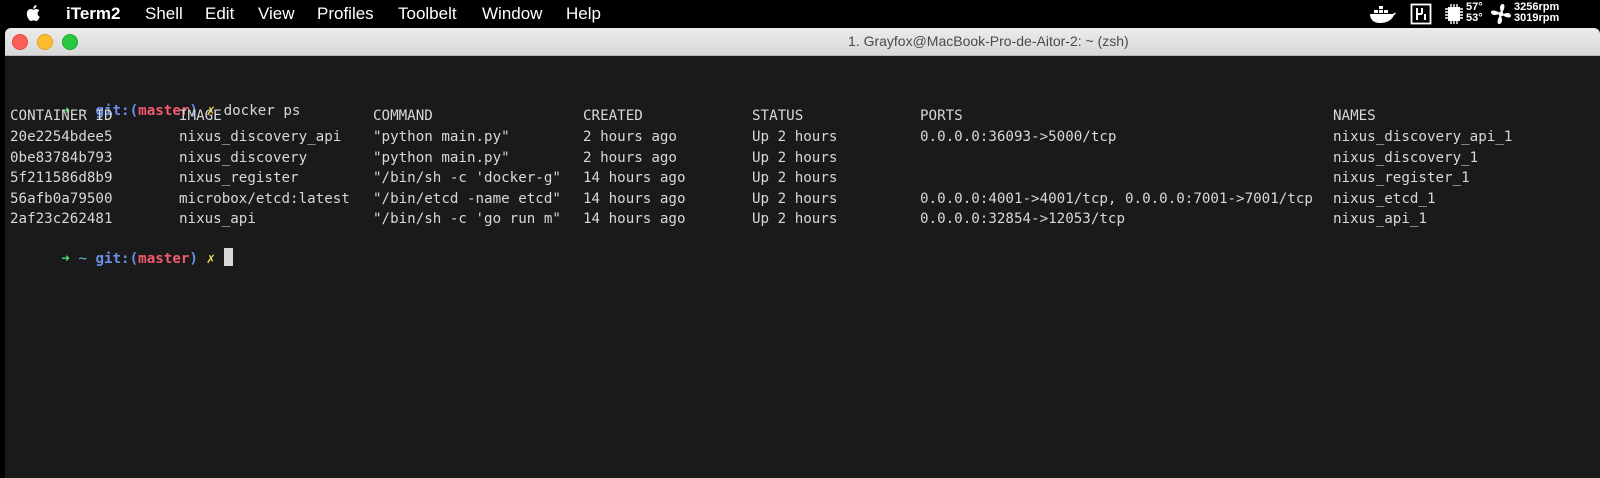 The width and height of the screenshot is (1600, 478). Describe the element at coordinates (164, 259) in the screenshot. I see `prompt-branch: master` at that location.